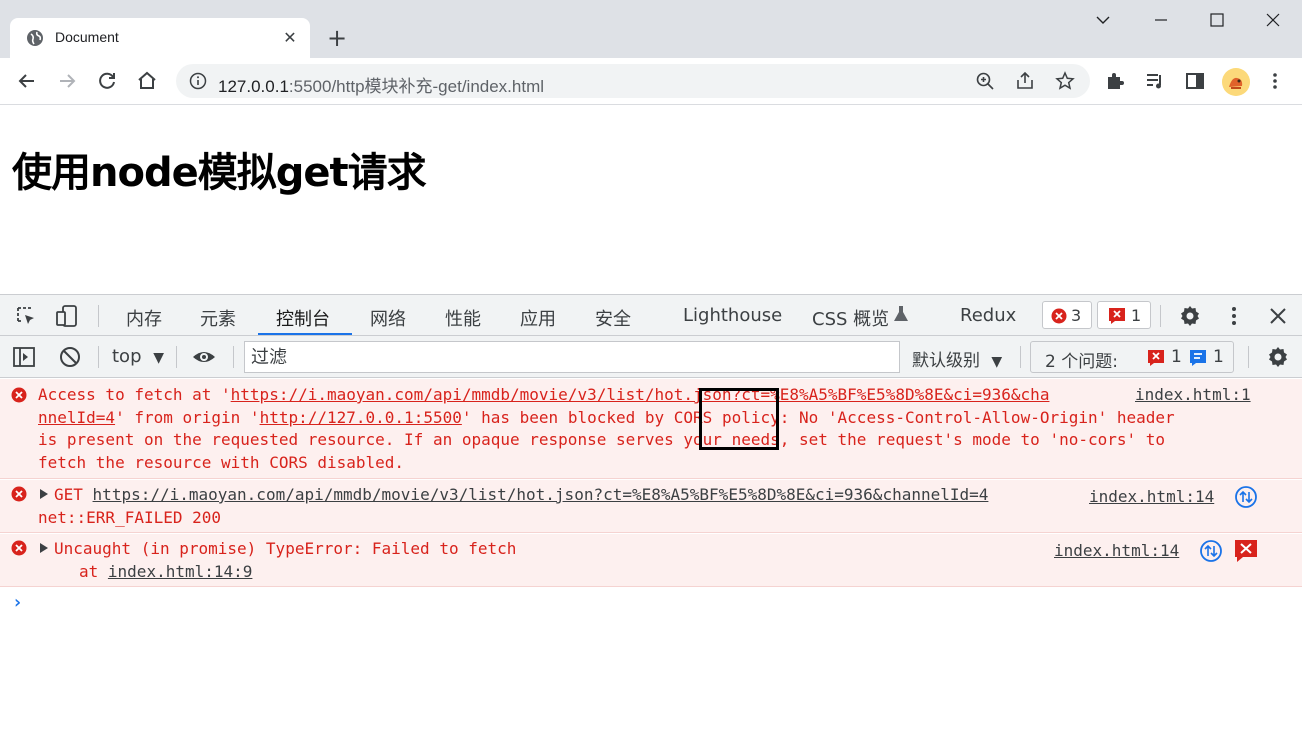 The height and width of the screenshot is (751, 1302). What do you see at coordinates (1155, 81) in the screenshot?
I see `media-playlist-icon` at bounding box center [1155, 81].